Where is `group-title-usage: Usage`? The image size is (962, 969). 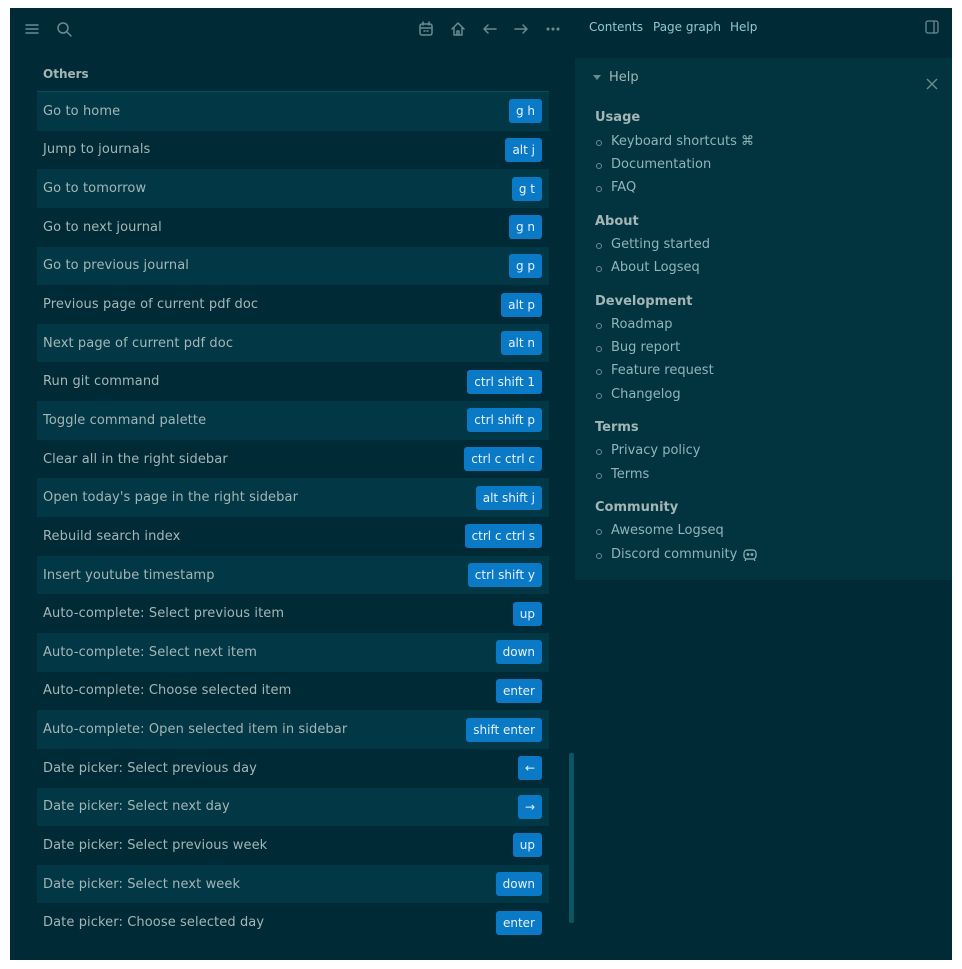
group-title-usage: Usage is located at coordinates (618, 117).